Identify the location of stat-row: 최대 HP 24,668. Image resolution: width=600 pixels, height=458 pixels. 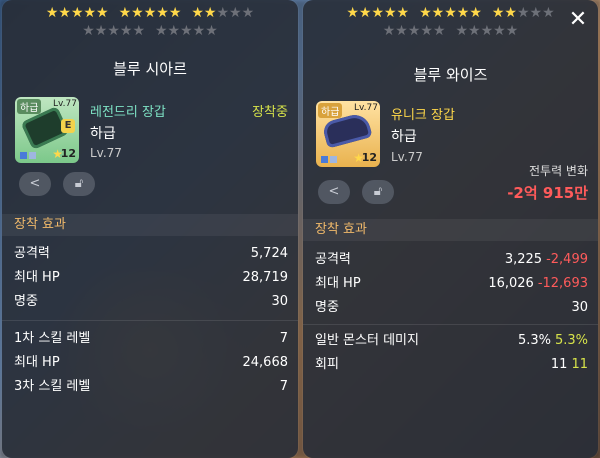
(151, 362).